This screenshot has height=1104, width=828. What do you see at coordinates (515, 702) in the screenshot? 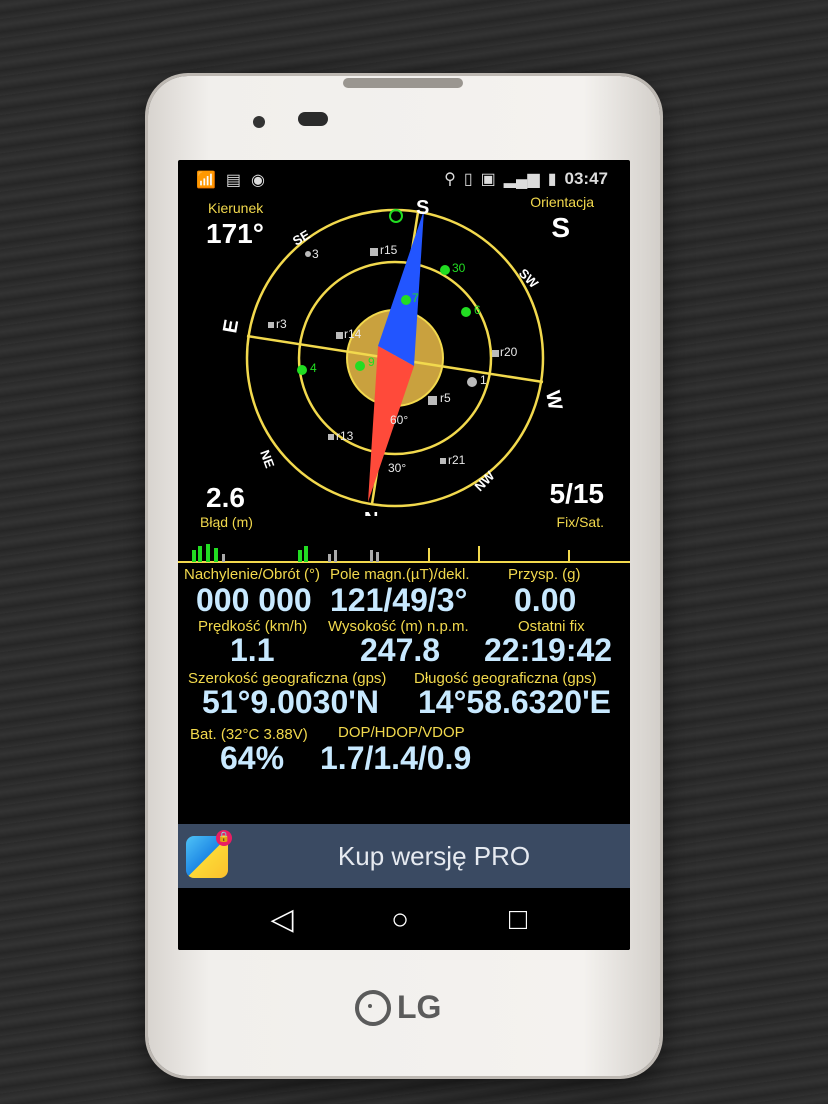
I see `longitude-value: 14°58.6320'E` at bounding box center [515, 702].